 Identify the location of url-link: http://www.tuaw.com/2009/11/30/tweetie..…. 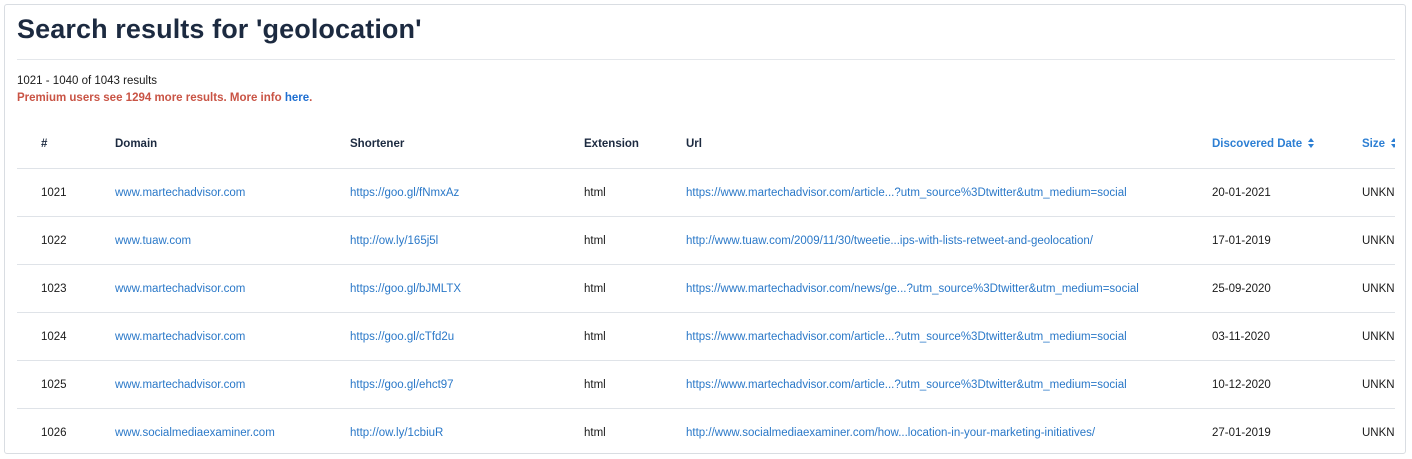
(949, 240).